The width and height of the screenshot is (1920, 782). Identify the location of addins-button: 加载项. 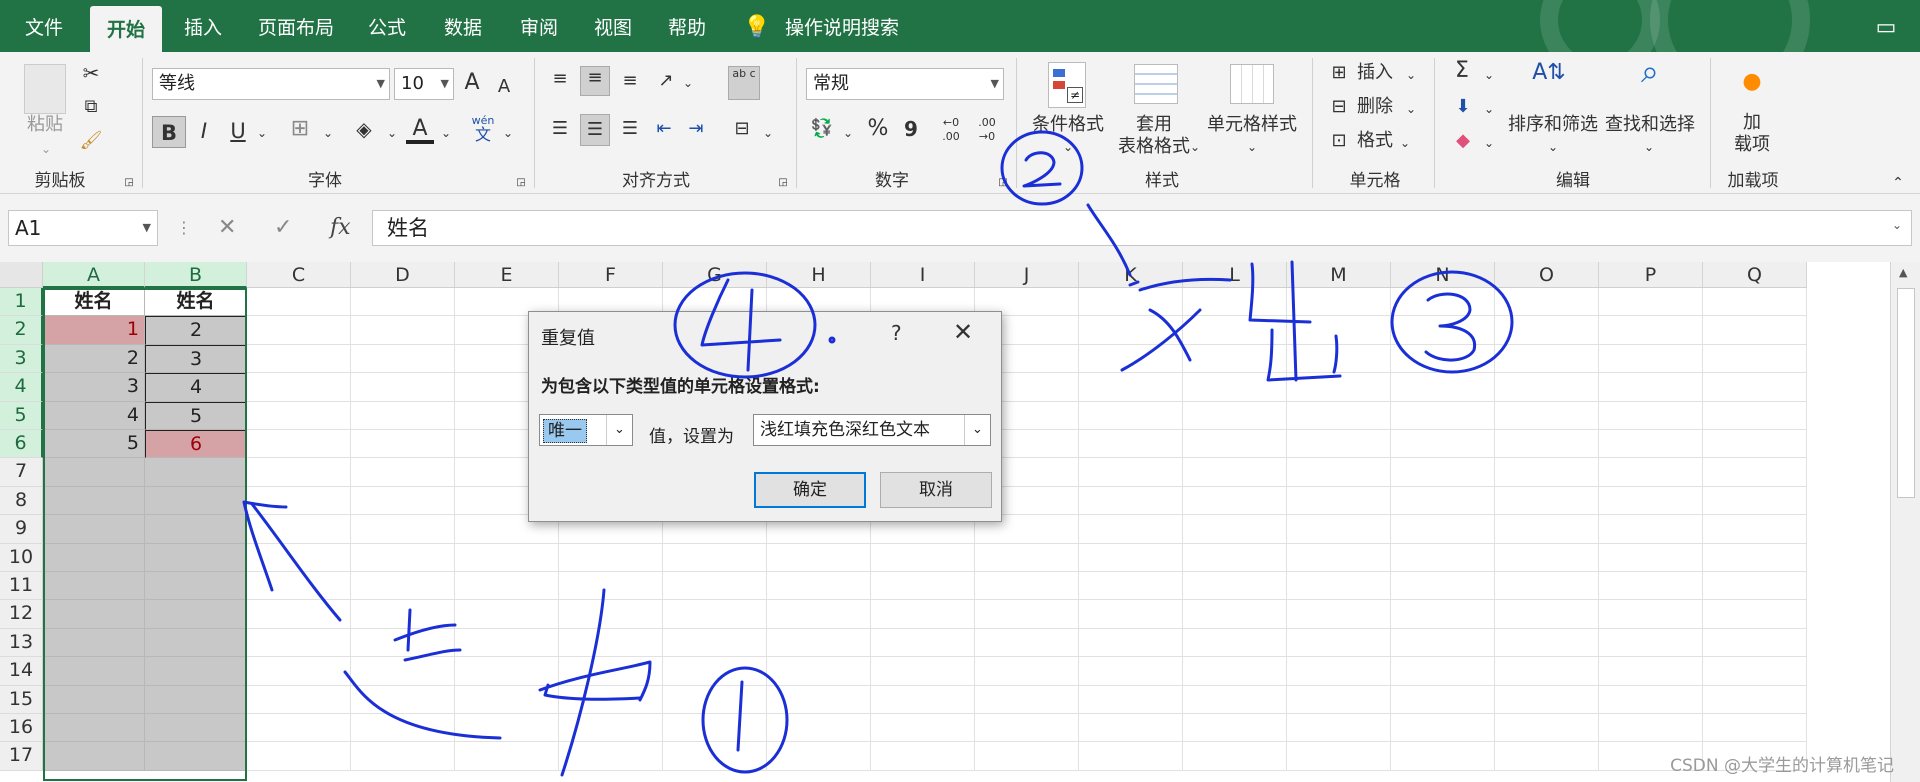
(1752, 134).